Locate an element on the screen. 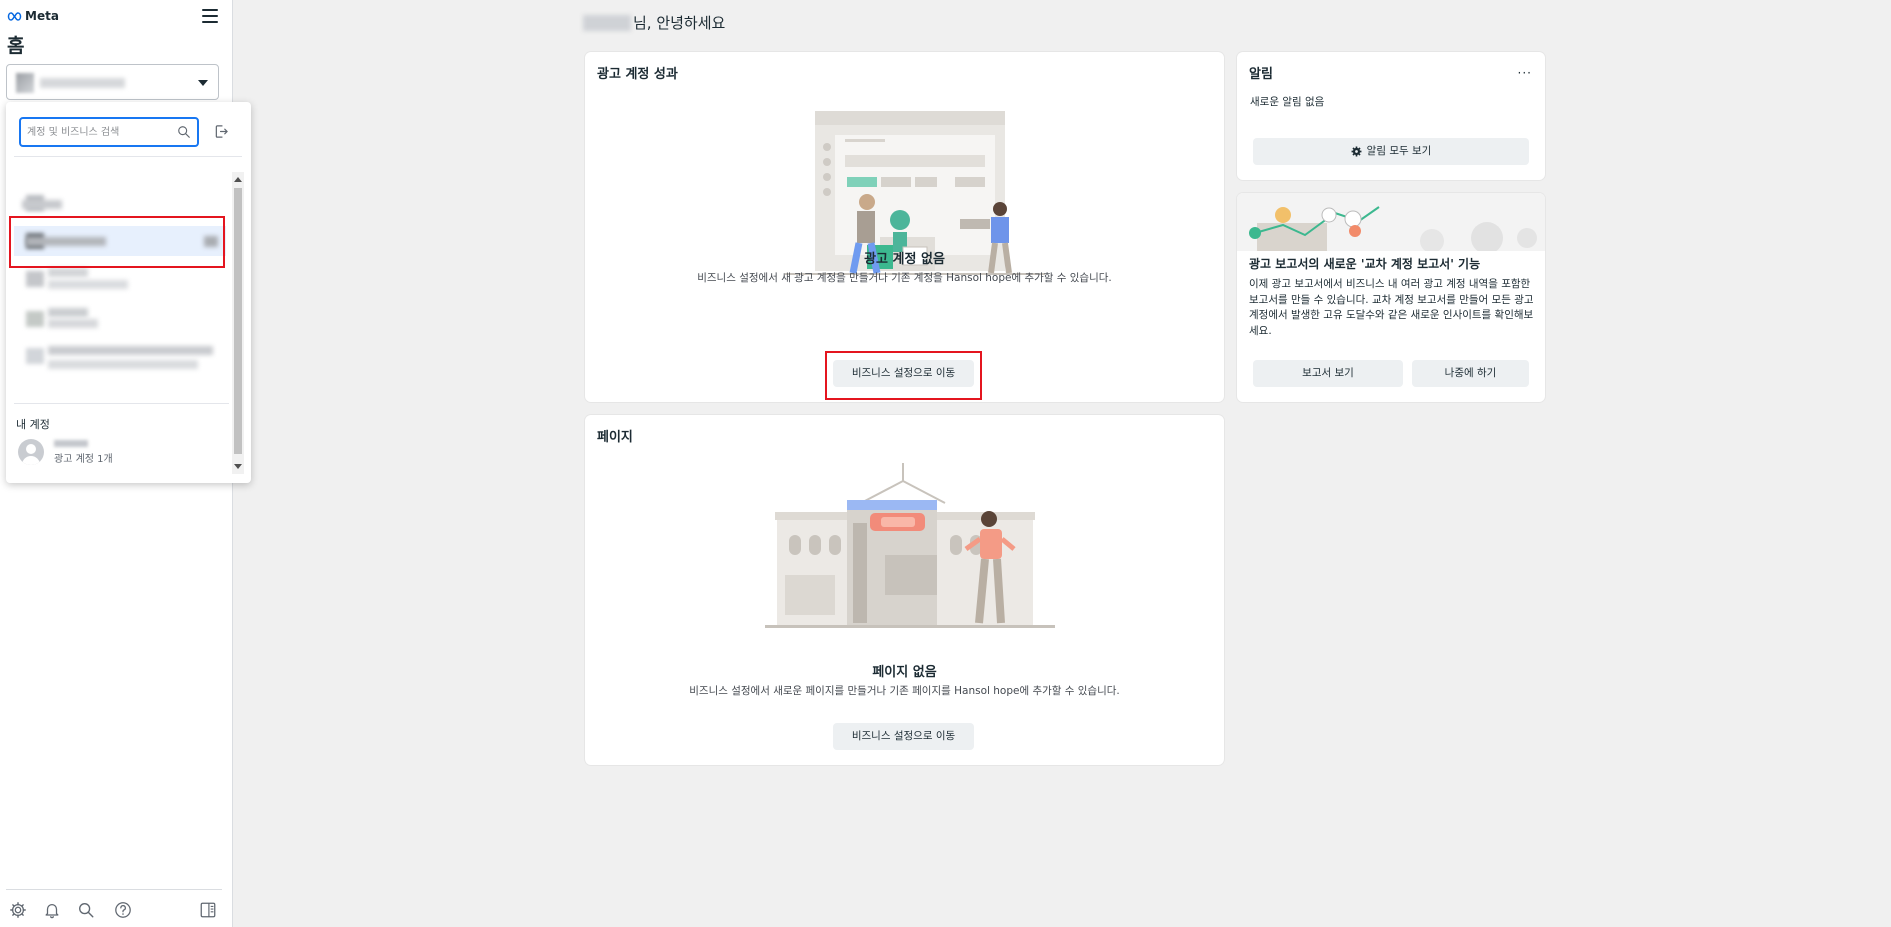  promo-title: 광고 보고서의 새로운 '교차 계정 보고서' 기능 is located at coordinates (1365, 264).